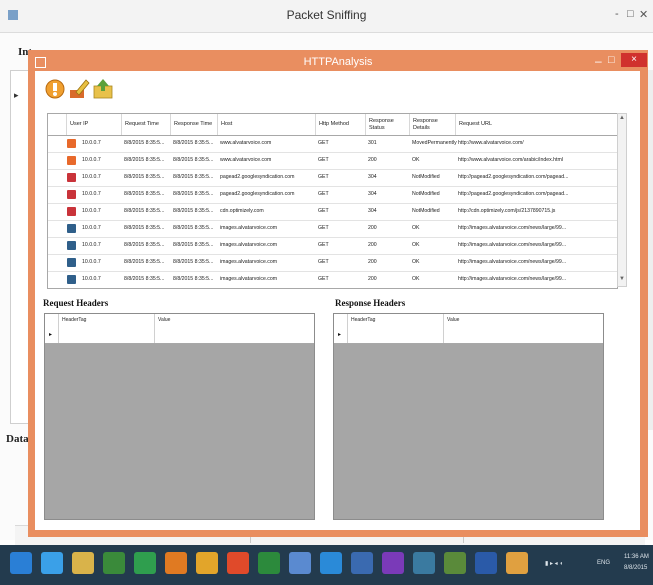  I want to click on close-button: ✕, so click(643, 14).